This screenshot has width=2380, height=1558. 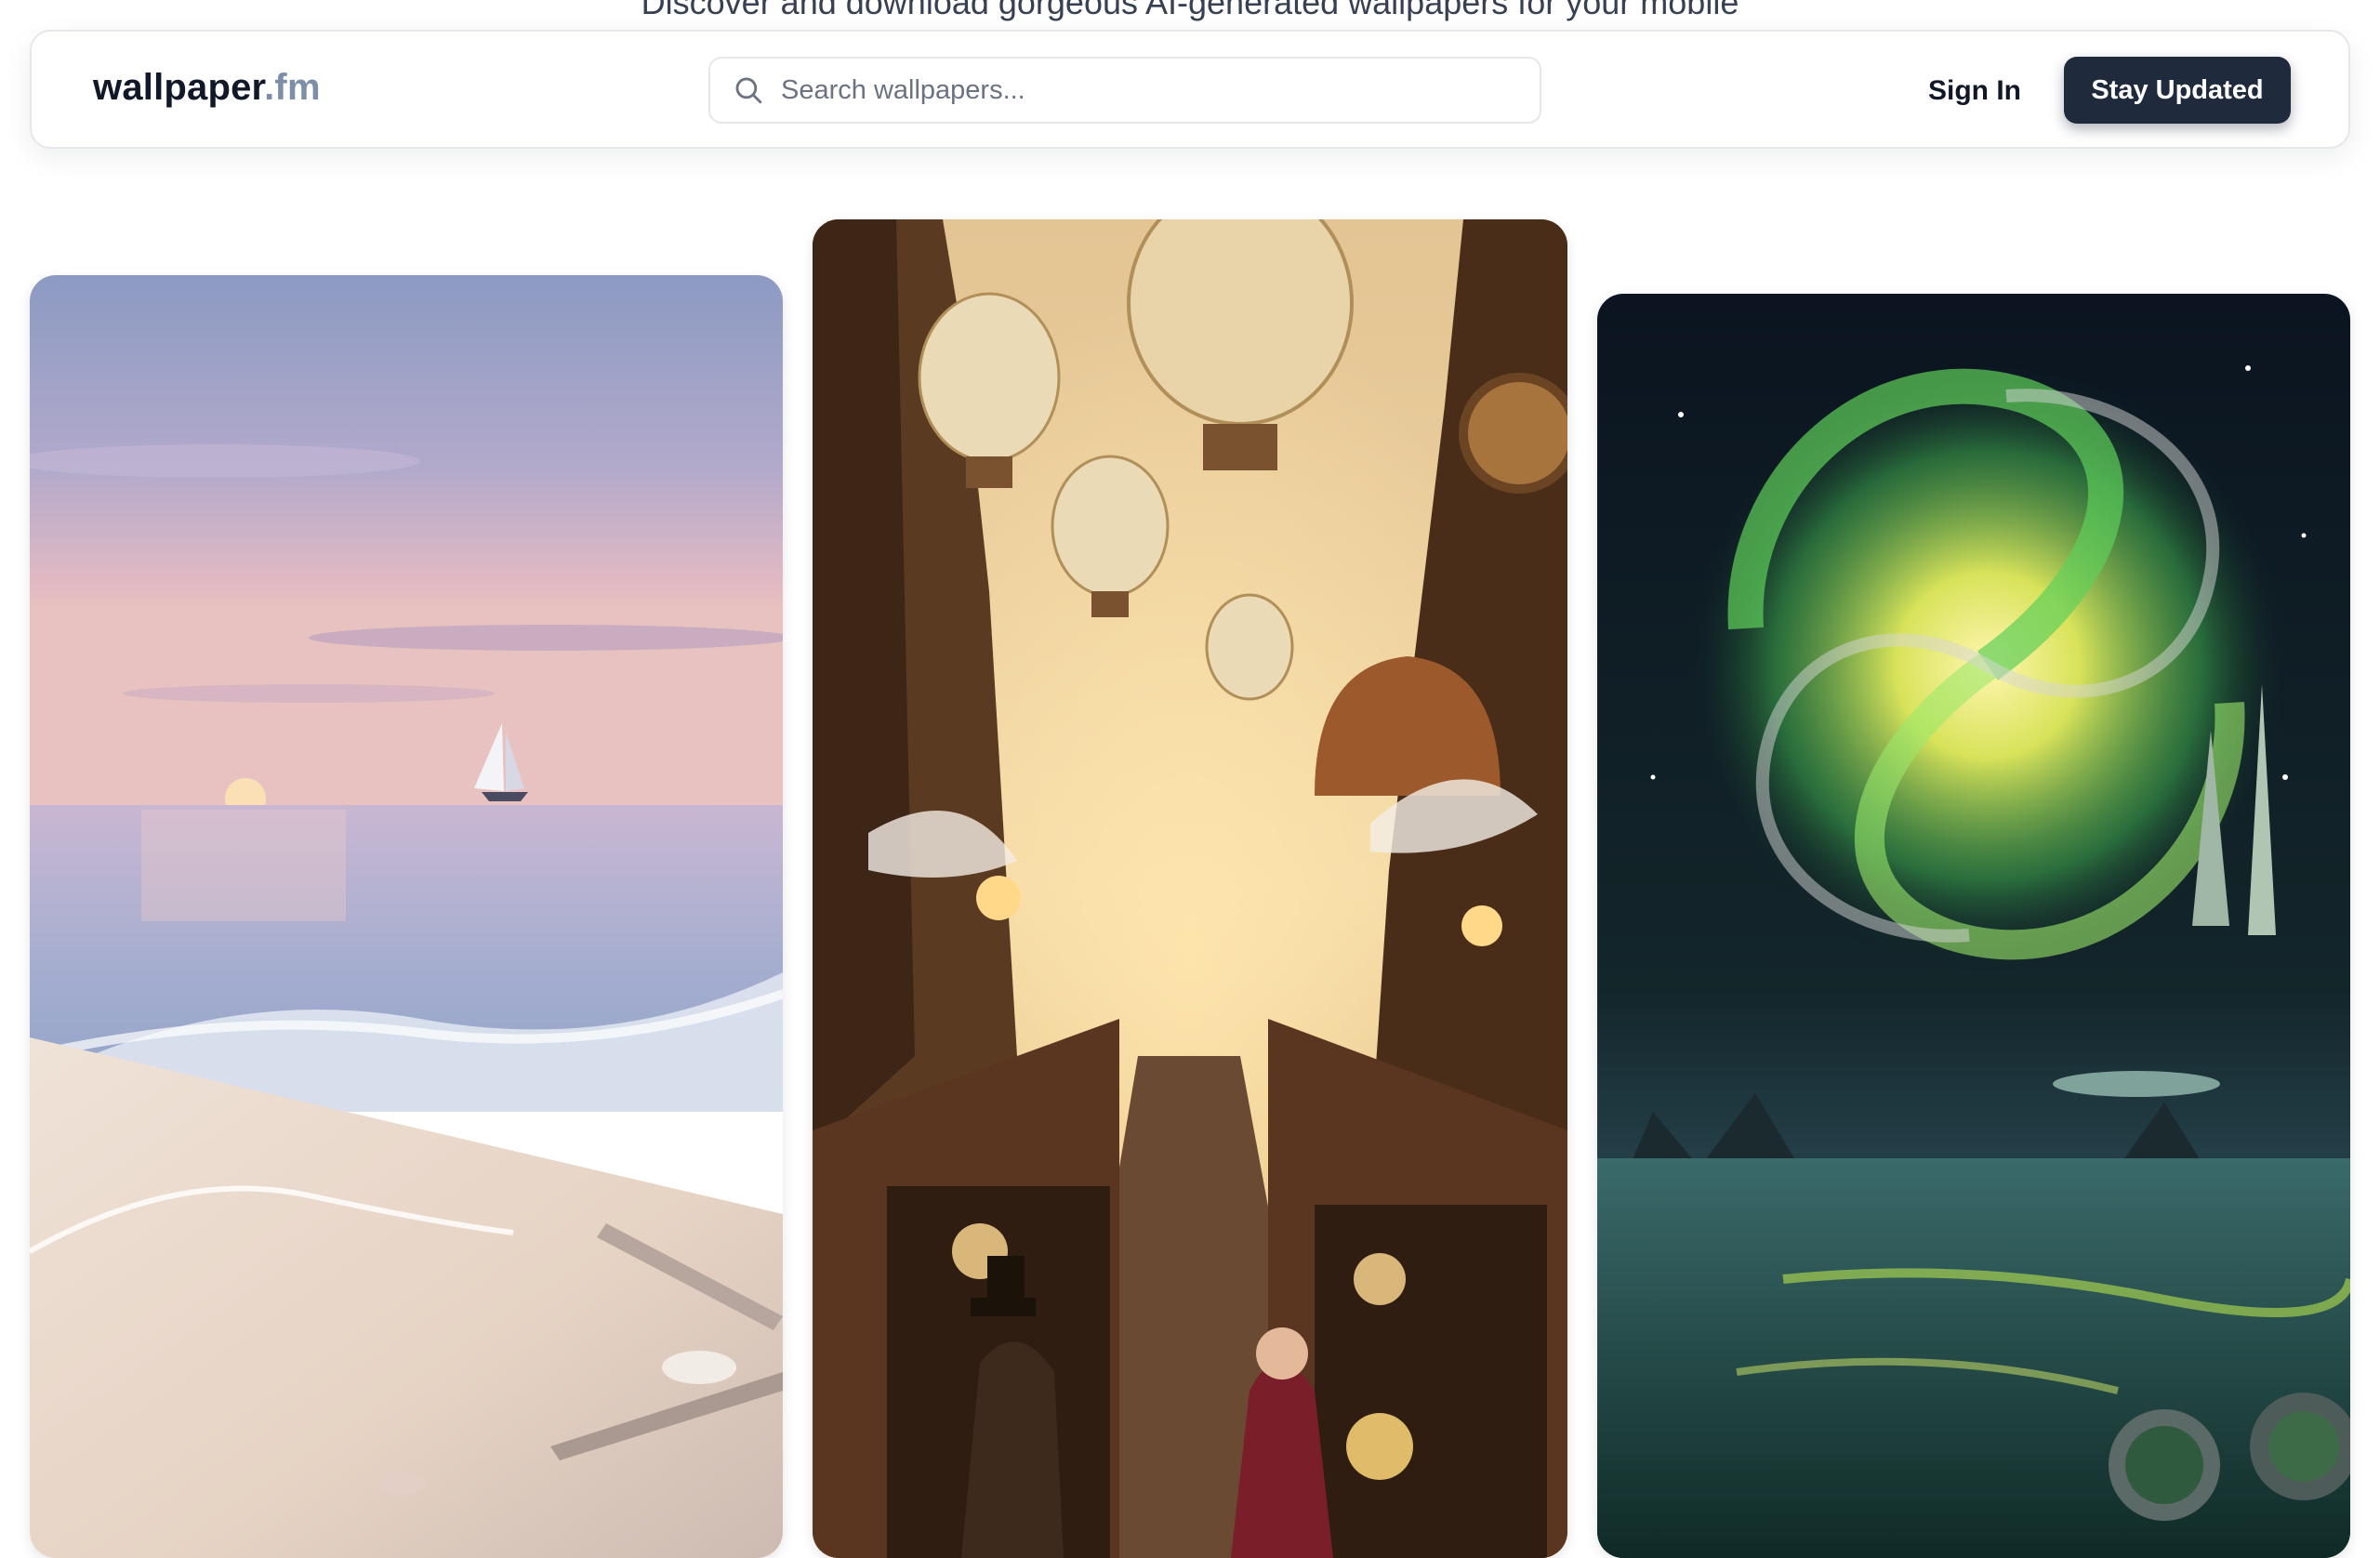 I want to click on search-input, so click(x=1134, y=90).